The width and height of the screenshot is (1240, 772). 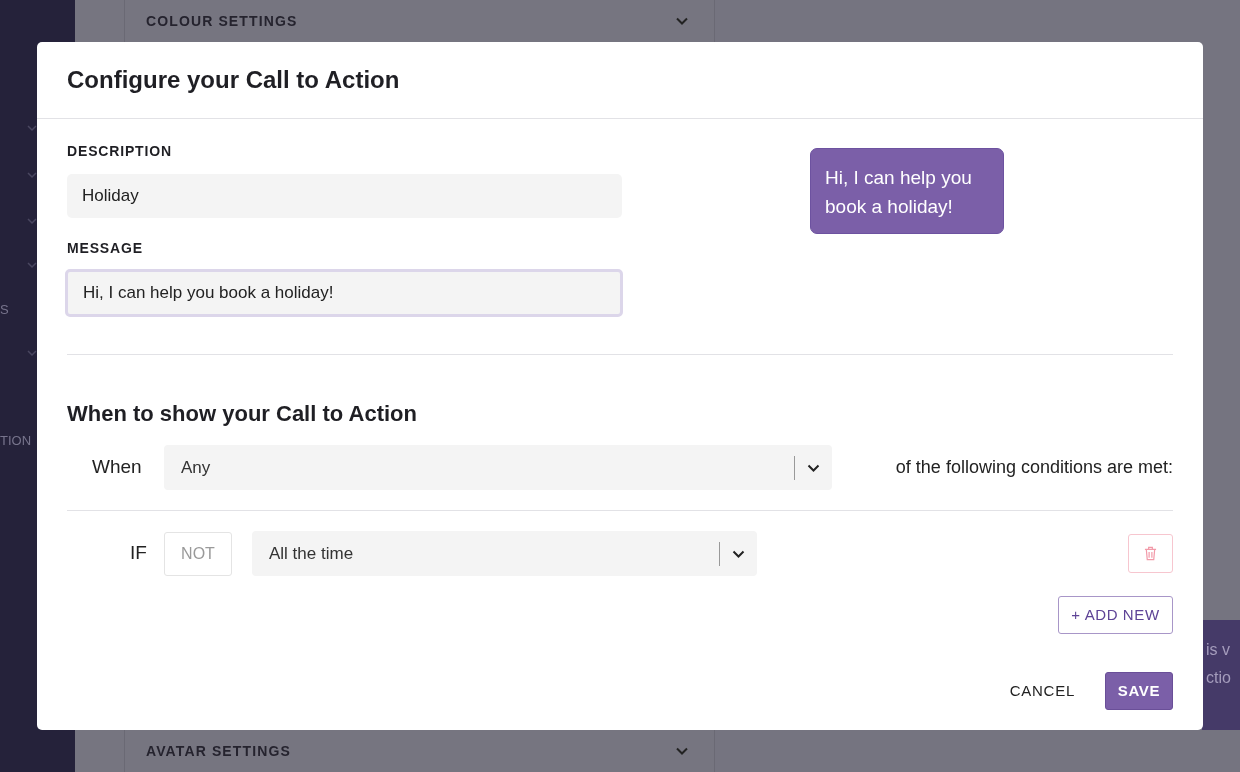 I want to click on trash-icon, so click(x=1150, y=553).